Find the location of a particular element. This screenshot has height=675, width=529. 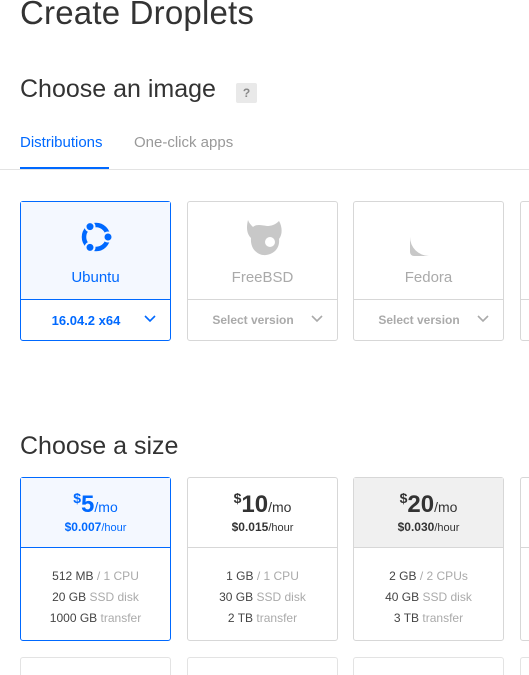

size-card-partial is located at coordinates (524, 559).